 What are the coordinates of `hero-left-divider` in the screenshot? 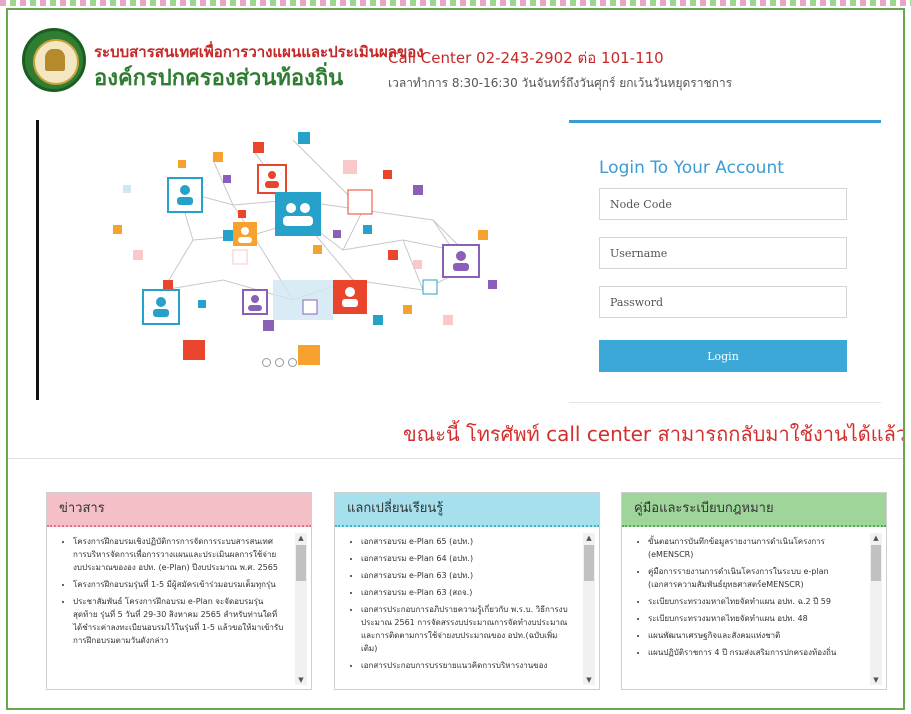 It's located at (37, 260).